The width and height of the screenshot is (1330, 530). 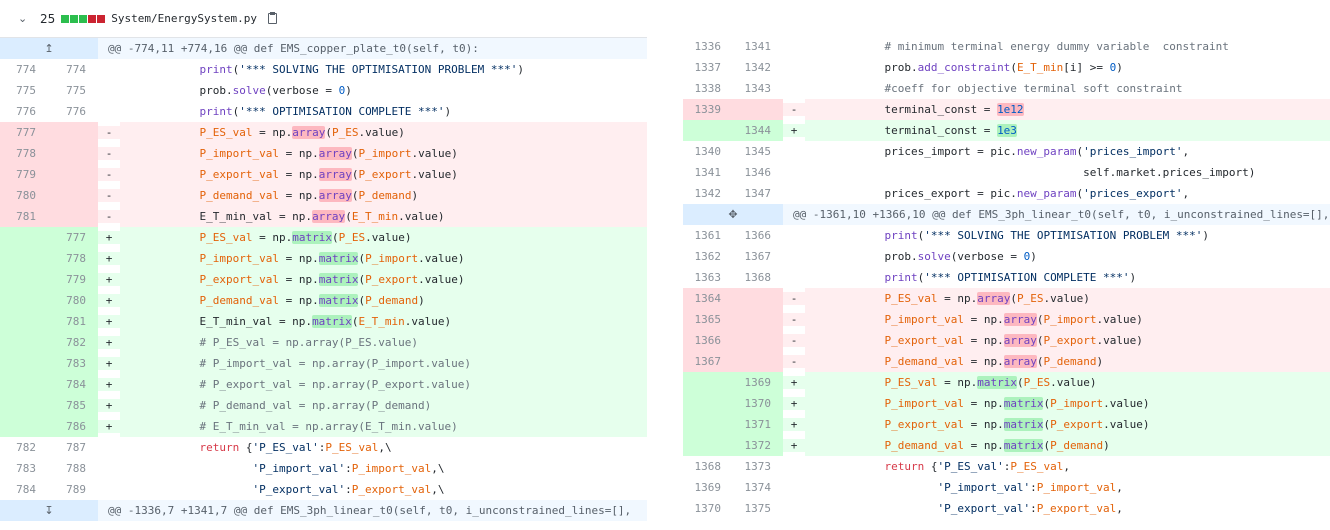 What do you see at coordinates (184, 18) in the screenshot?
I see `file-path: System/EnergySystem.py` at bounding box center [184, 18].